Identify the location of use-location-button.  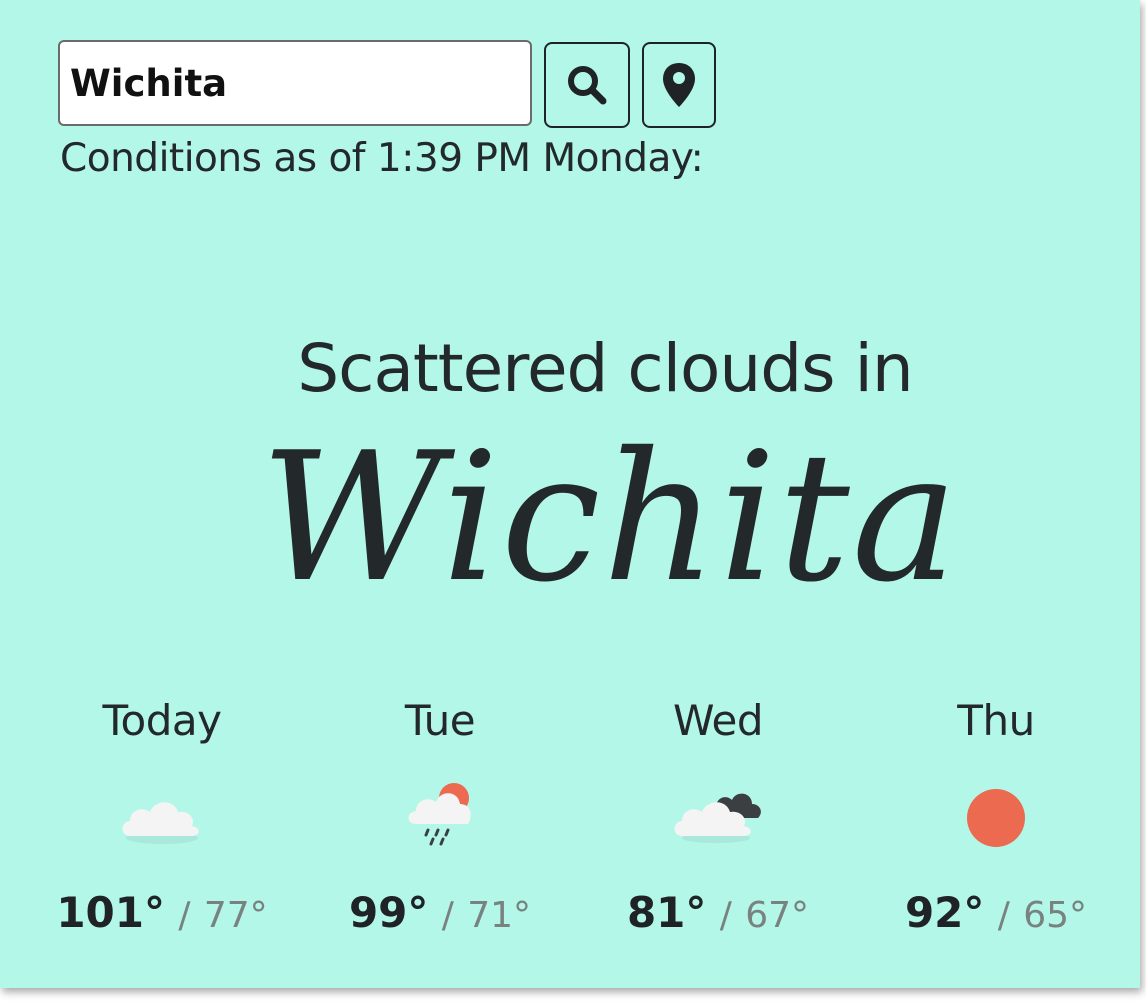
(679, 85).